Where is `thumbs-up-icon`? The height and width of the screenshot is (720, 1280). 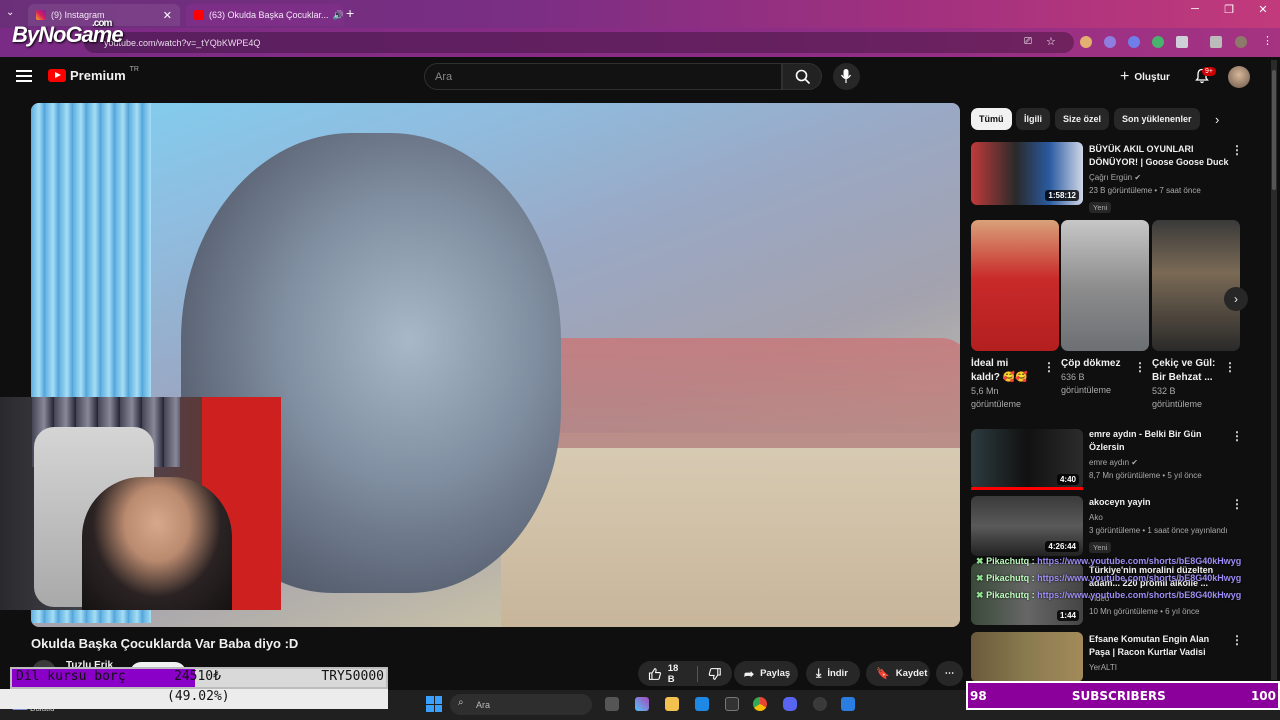
thumbs-up-icon is located at coordinates (655, 674).